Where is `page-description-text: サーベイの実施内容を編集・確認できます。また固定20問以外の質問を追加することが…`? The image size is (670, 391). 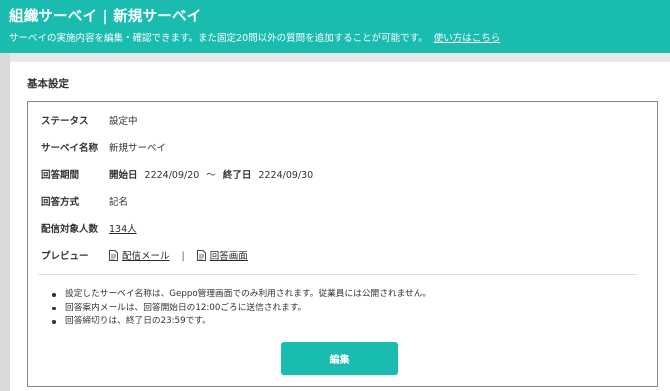
page-description-text: サーベイの実施内容を編集・確認できます。また固定20問以外の質問を追加することが… is located at coordinates (218, 38).